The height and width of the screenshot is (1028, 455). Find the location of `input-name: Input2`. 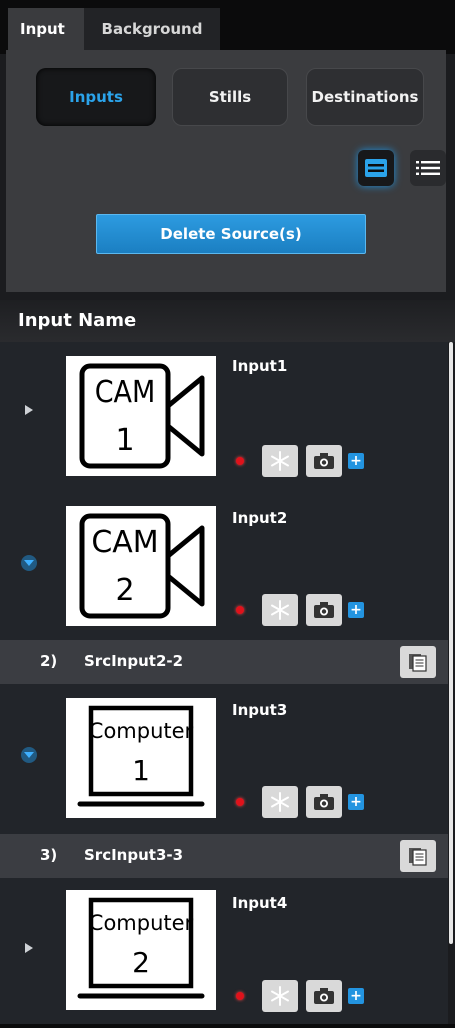

input-name: Input2 is located at coordinates (260, 518).